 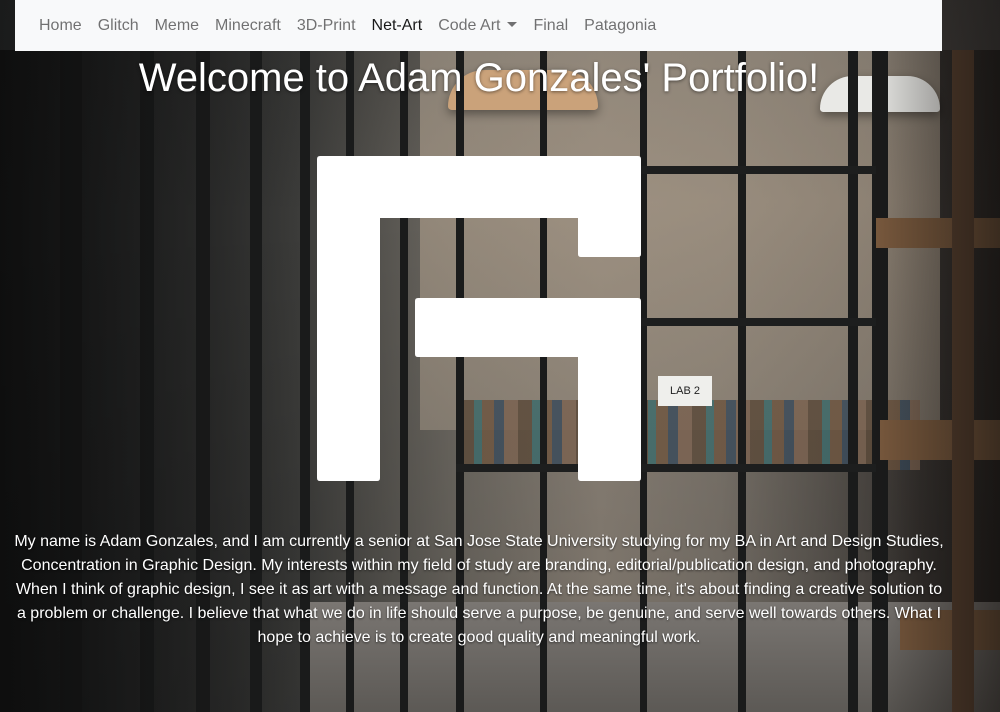 What do you see at coordinates (60, 25) in the screenshot?
I see `nav-link-home: Home` at bounding box center [60, 25].